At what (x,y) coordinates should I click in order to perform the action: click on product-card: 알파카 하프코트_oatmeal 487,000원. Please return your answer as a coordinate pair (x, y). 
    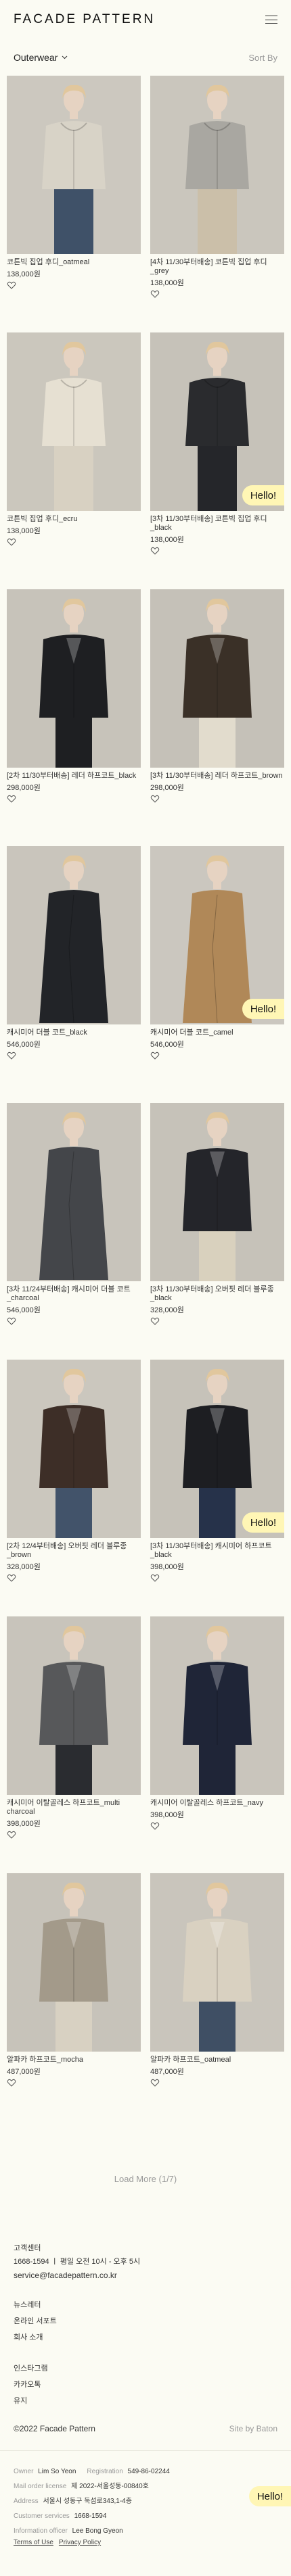
    Looking at the image, I should click on (217, 2002).